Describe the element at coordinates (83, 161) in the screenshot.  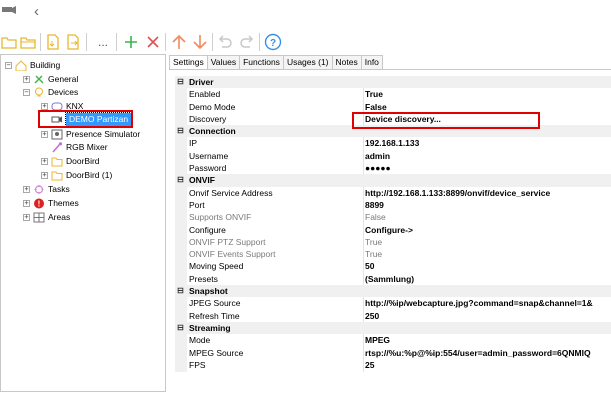
I see `tree-label: DoorBird` at that location.